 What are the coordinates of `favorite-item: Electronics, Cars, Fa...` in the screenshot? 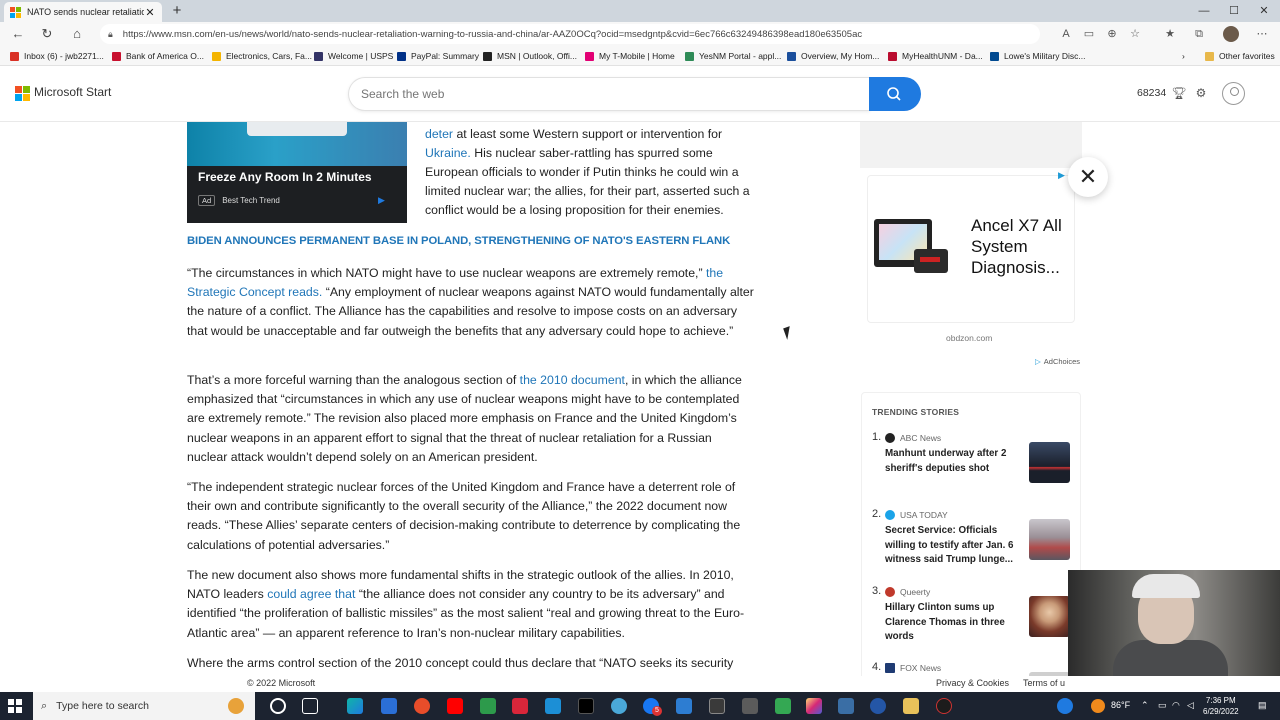 It's located at (262, 56).